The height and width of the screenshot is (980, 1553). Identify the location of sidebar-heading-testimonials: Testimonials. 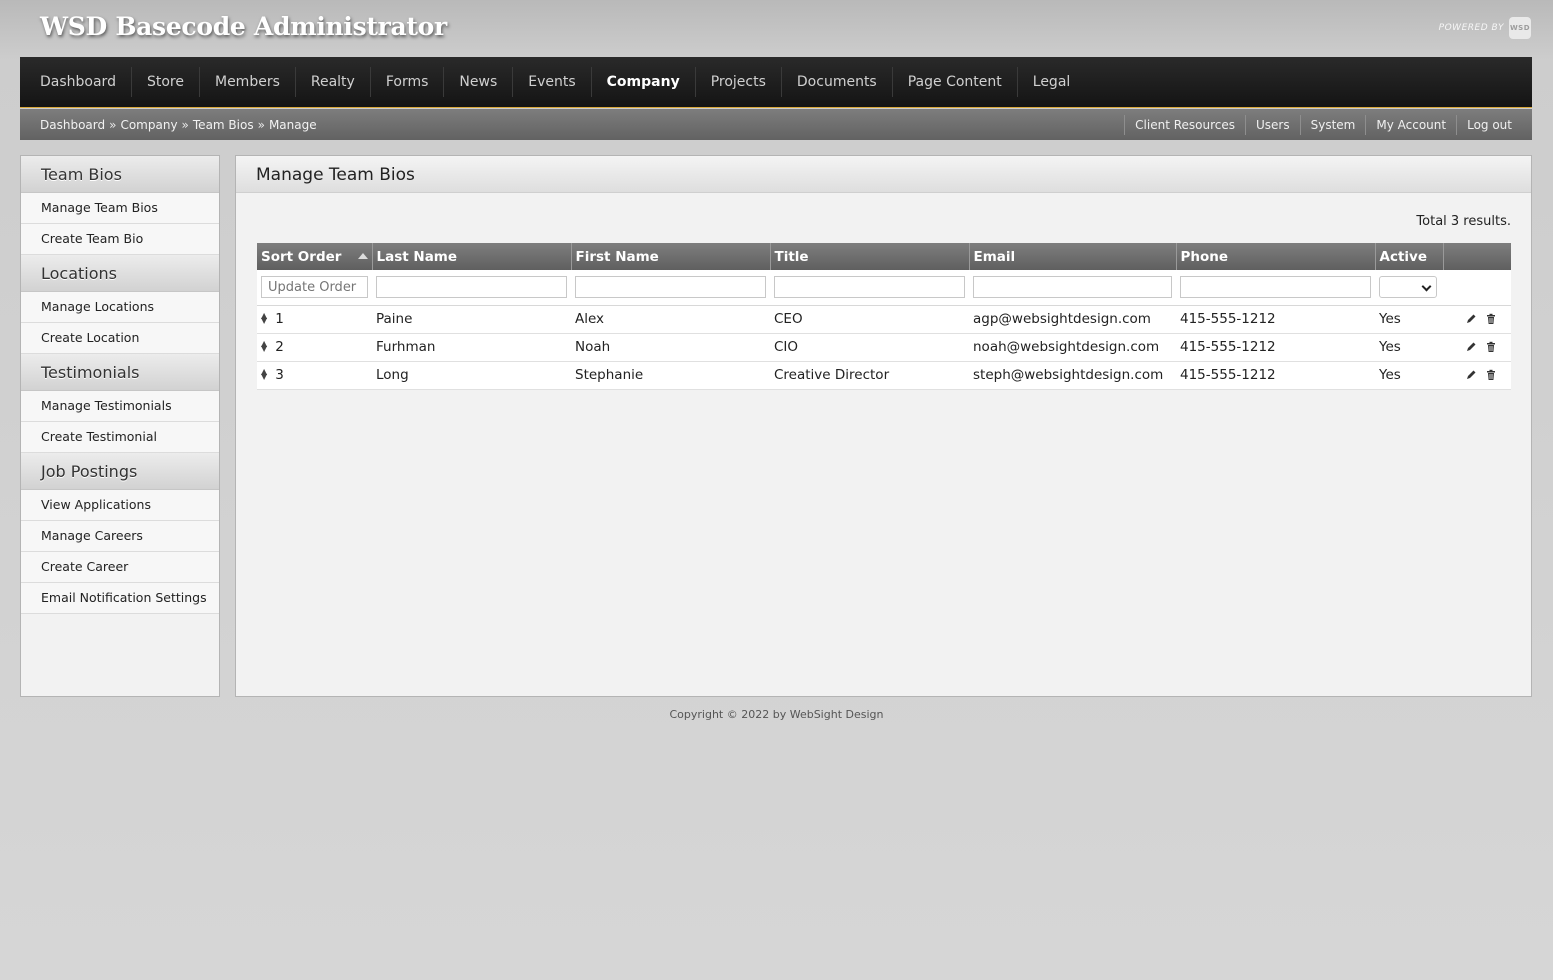
(120, 372).